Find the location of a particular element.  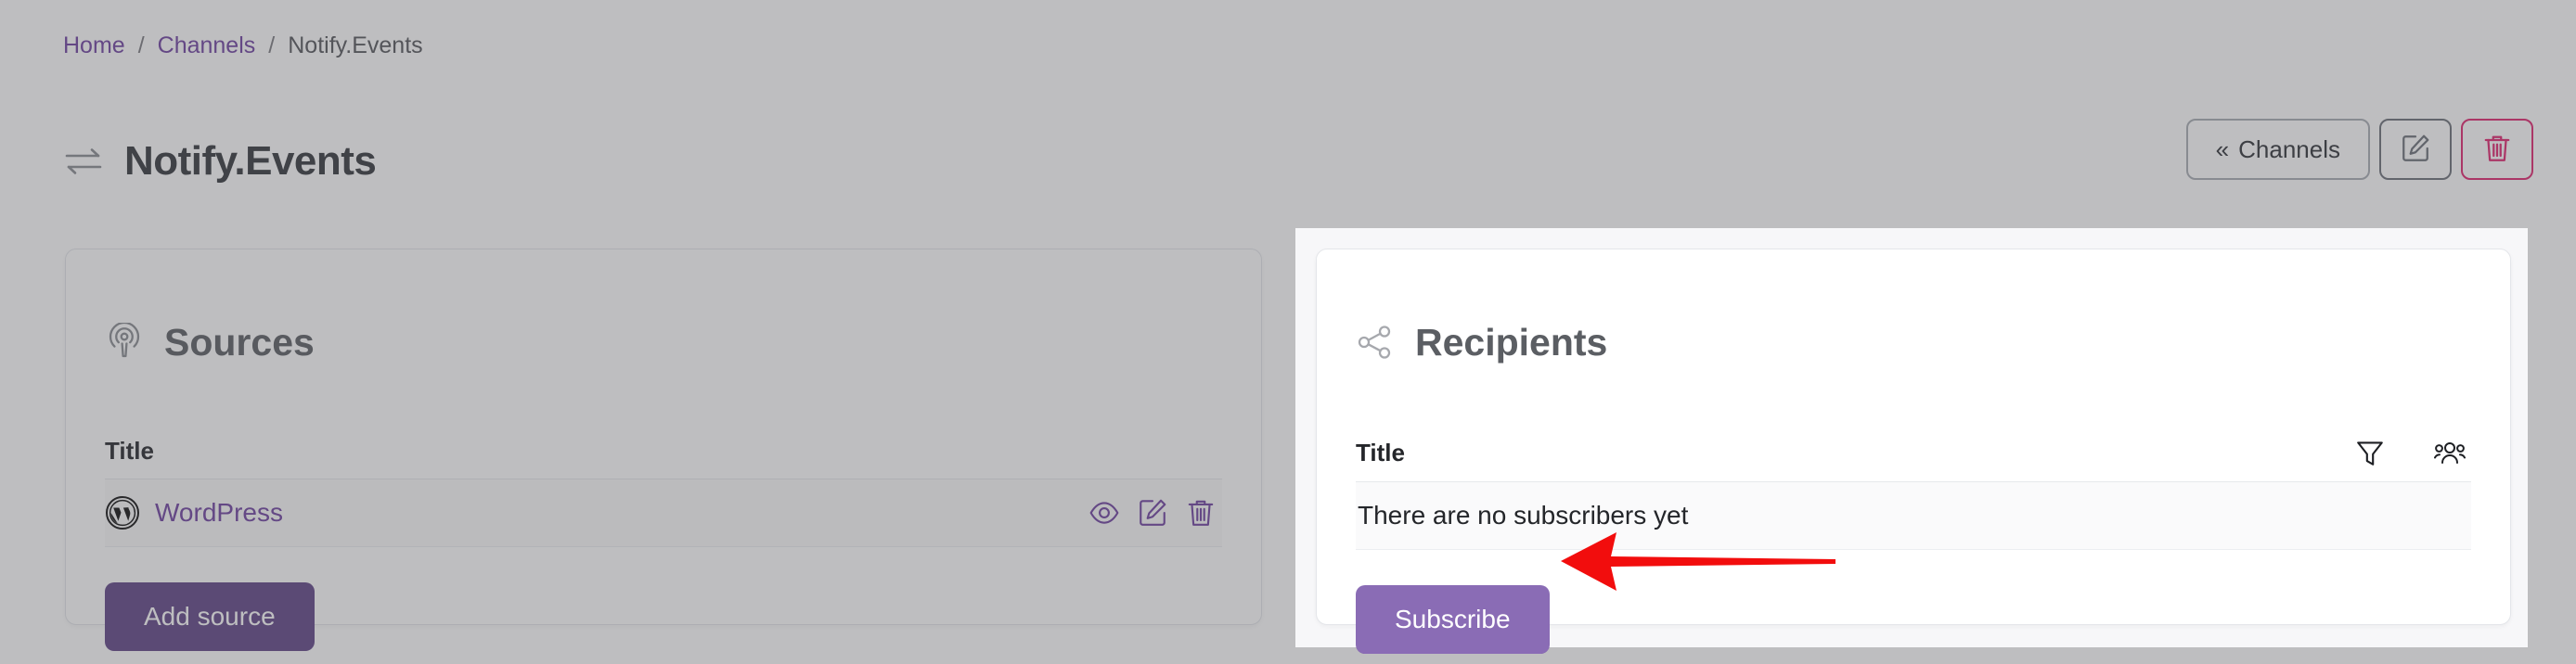

broadcast-icon is located at coordinates (124, 342).